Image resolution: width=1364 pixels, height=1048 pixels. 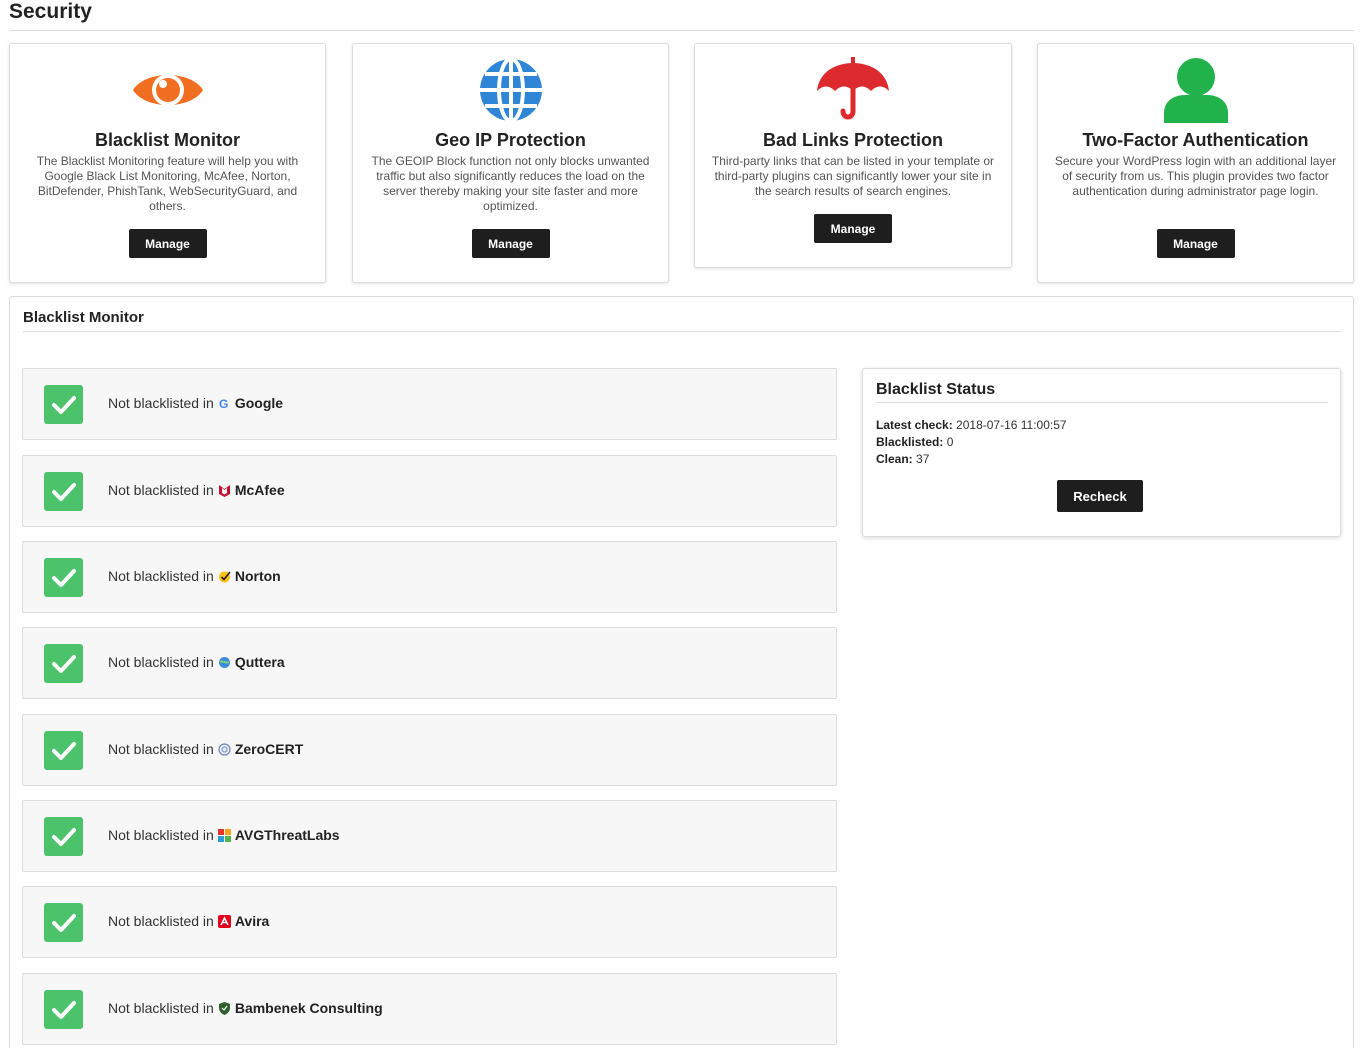 What do you see at coordinates (83, 317) in the screenshot?
I see `panel-title: Blacklist Monitor` at bounding box center [83, 317].